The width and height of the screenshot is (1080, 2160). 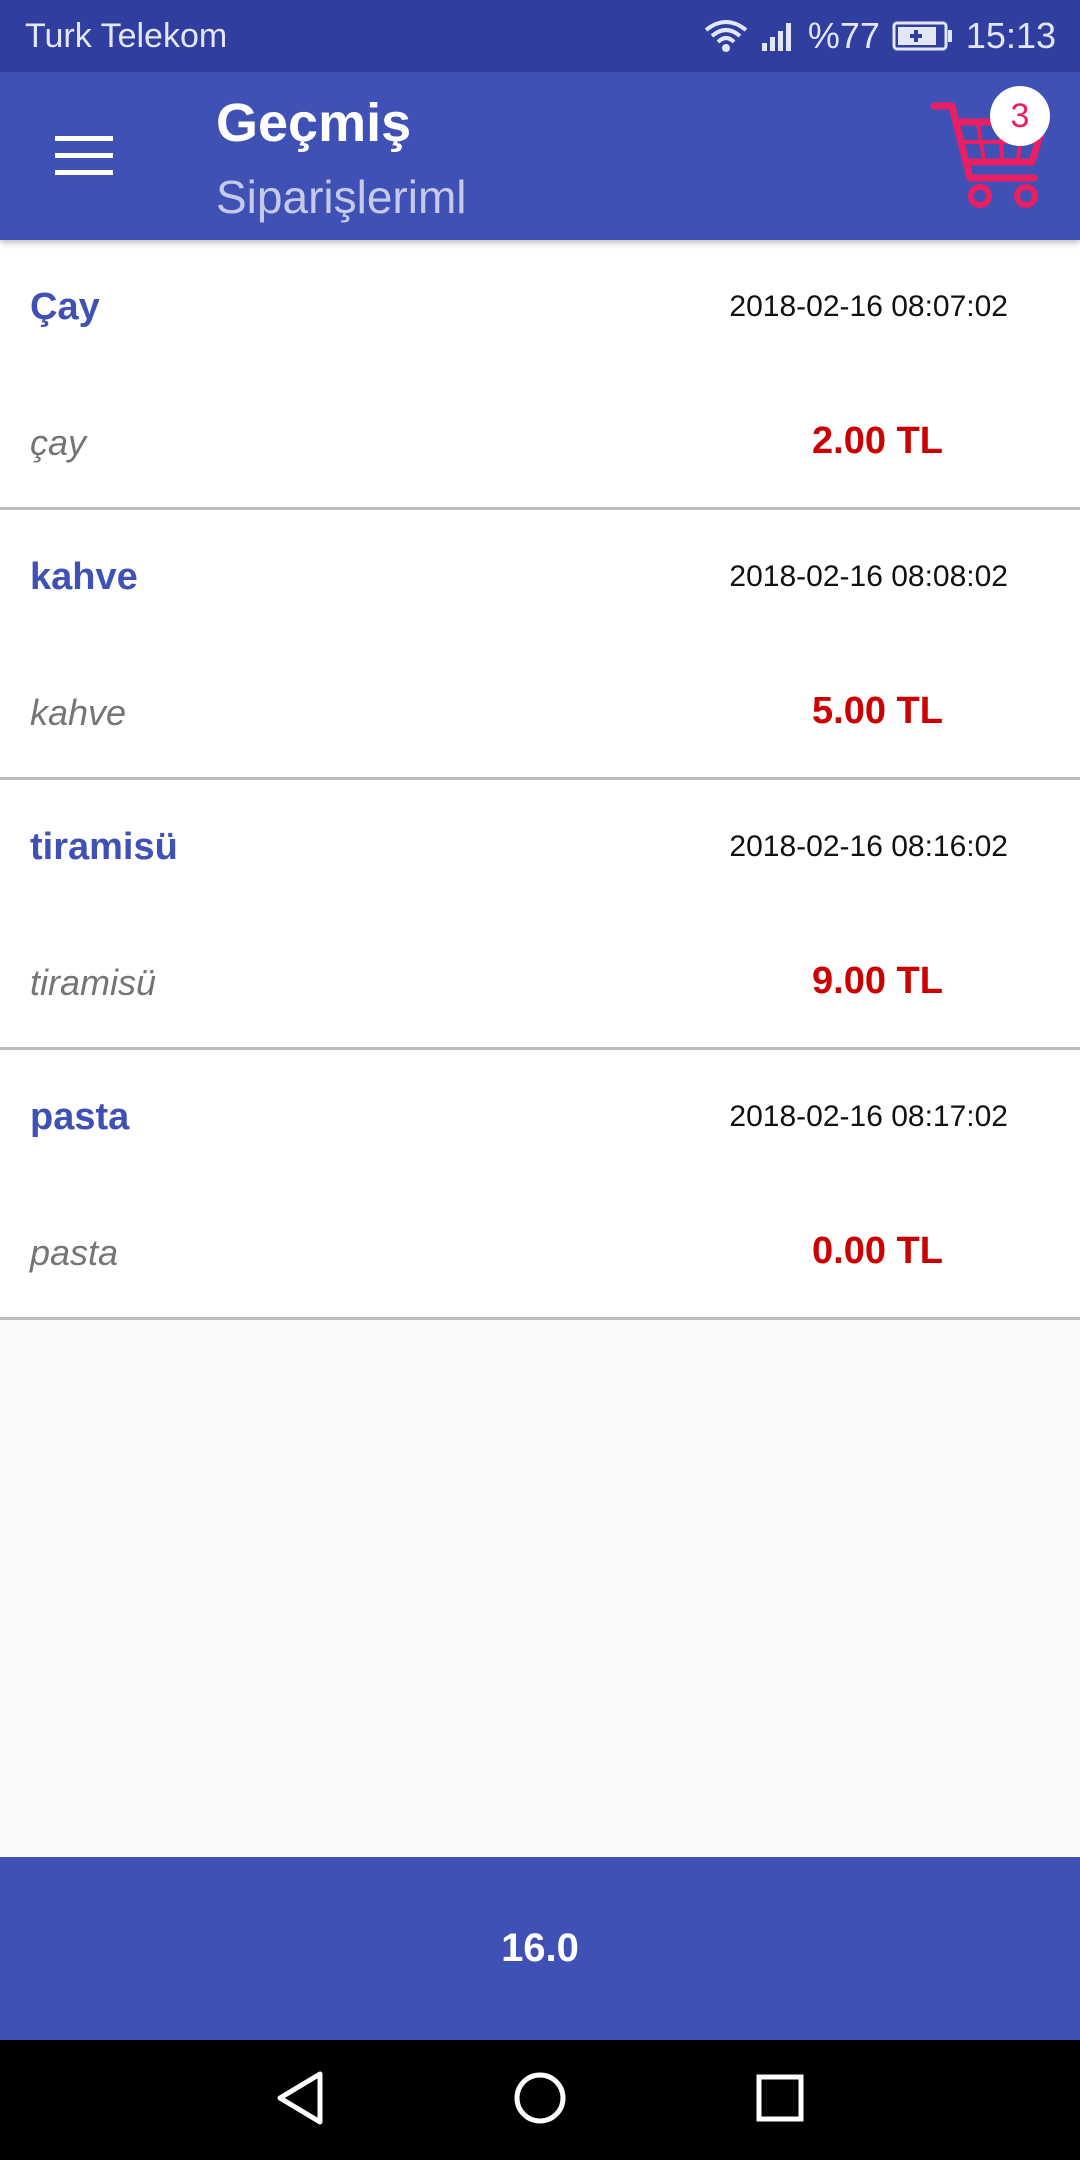 What do you see at coordinates (877, 711) in the screenshot?
I see `order-price: 5.00 TL` at bounding box center [877, 711].